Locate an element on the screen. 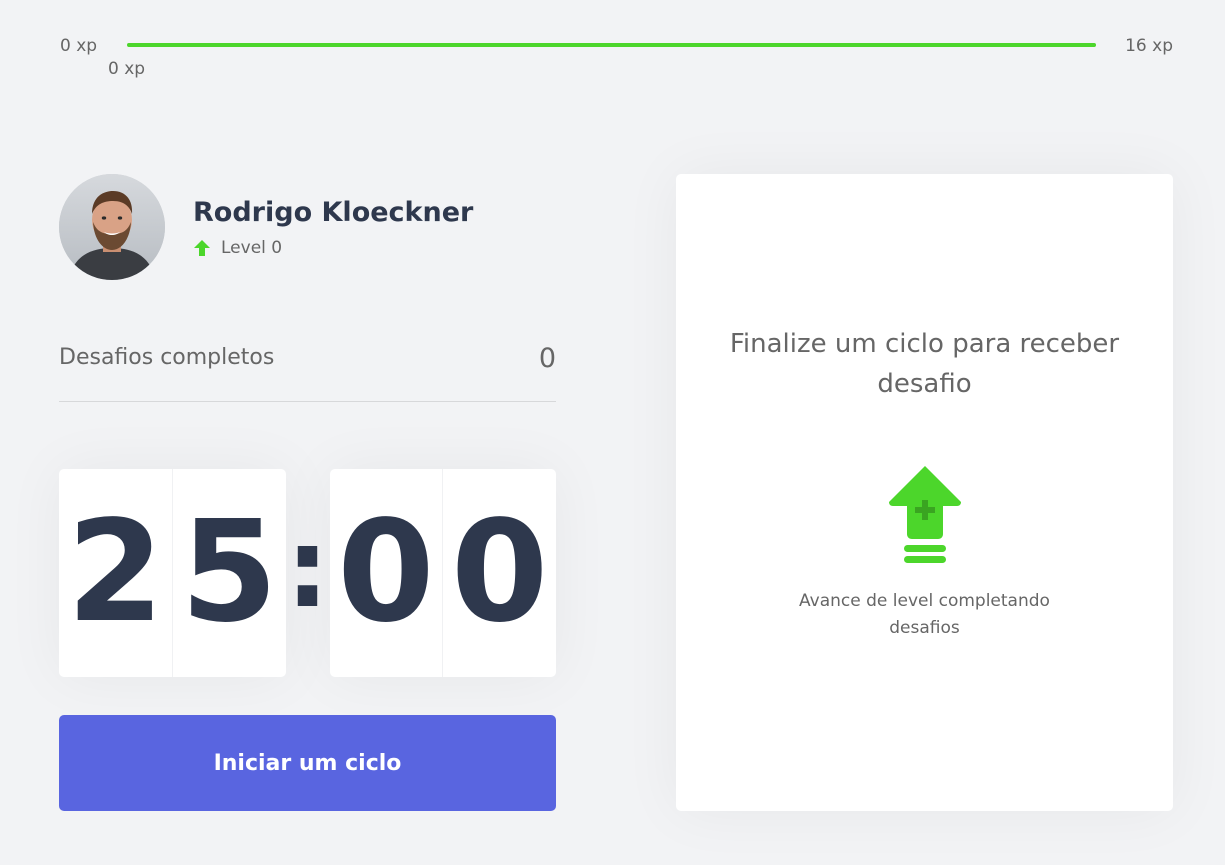  completed-challenges-count: 0 is located at coordinates (547, 358).